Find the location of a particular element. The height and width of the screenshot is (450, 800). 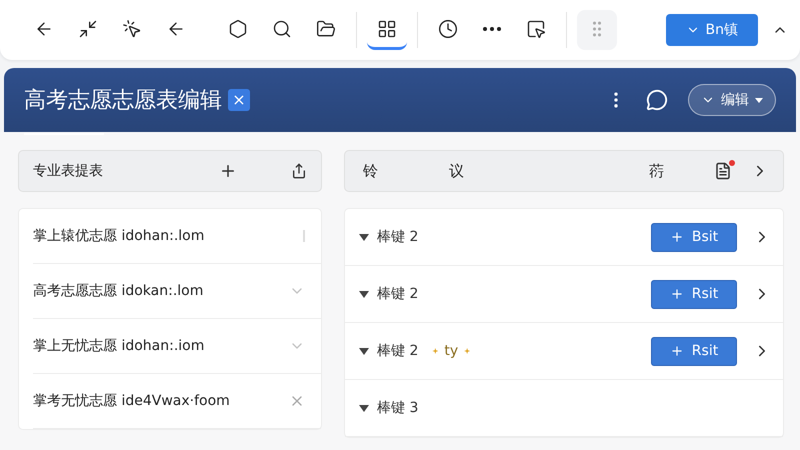

pointer-select-icon is located at coordinates (536, 28).